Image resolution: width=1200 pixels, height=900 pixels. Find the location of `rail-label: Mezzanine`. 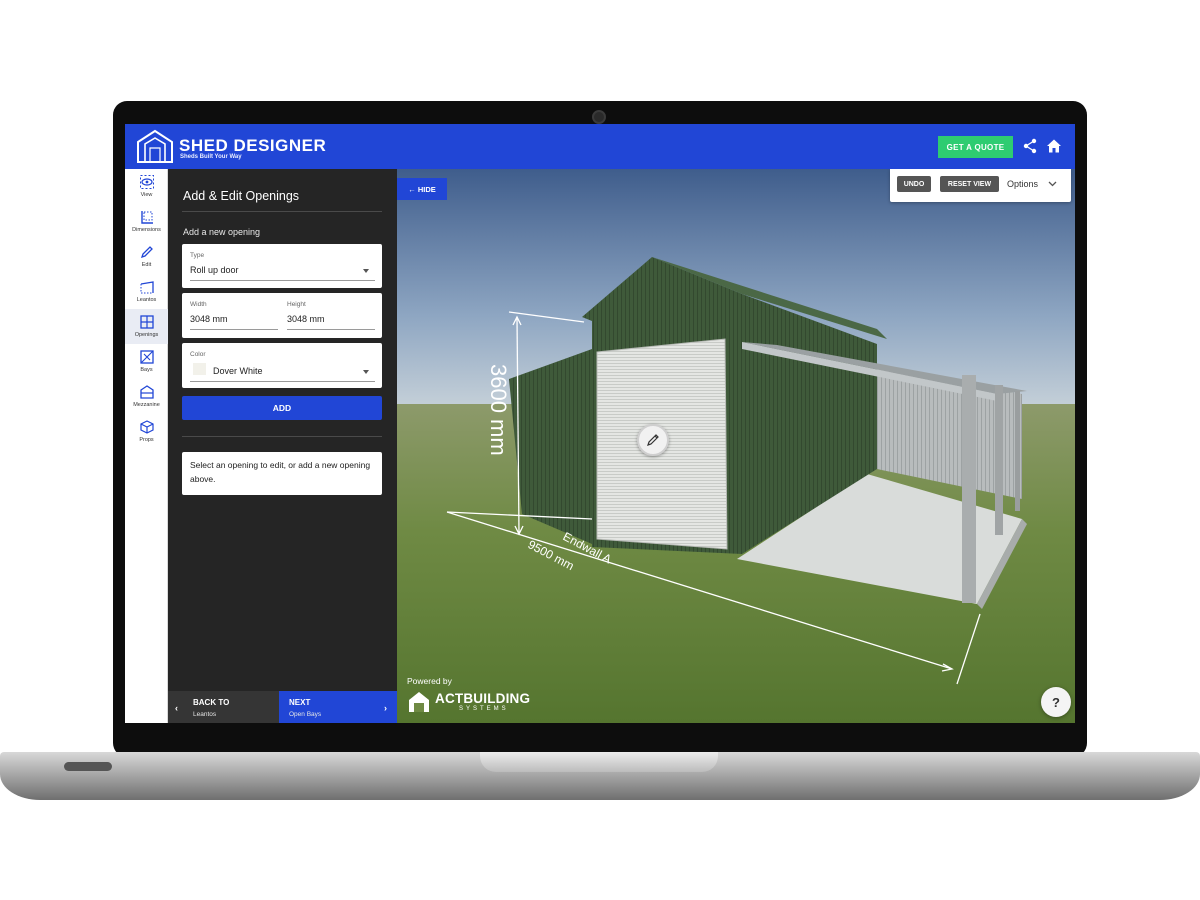

rail-label: Mezzanine is located at coordinates (146, 405).